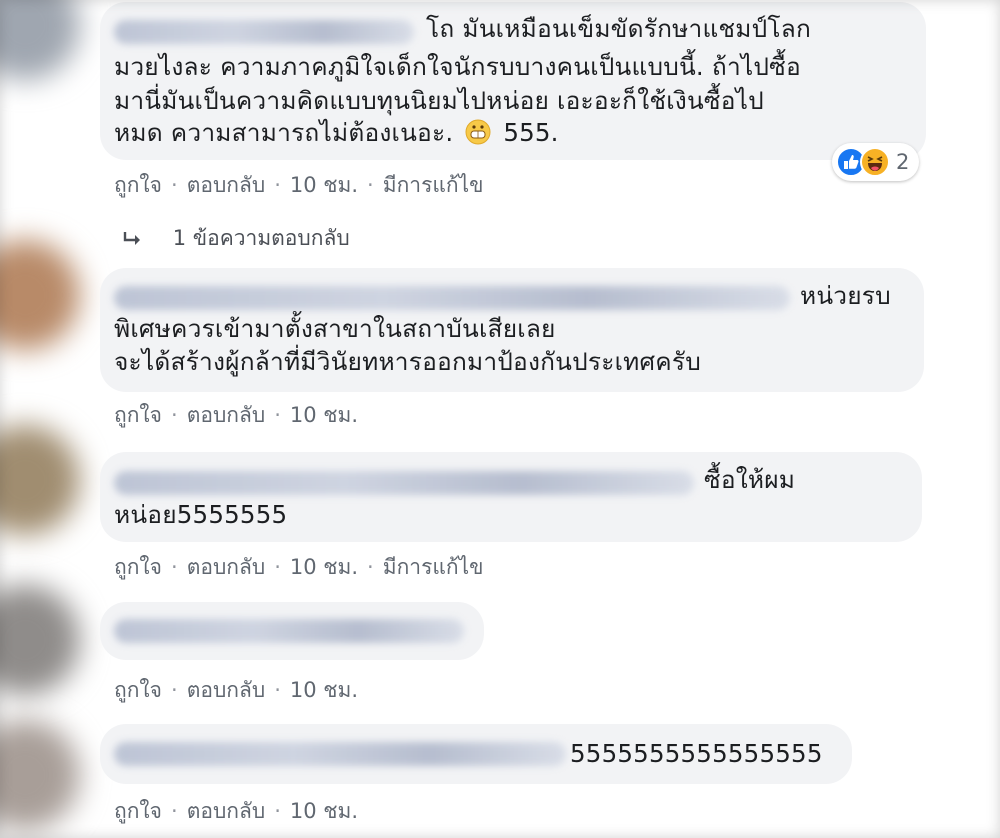 This screenshot has height=838, width=1000. What do you see at coordinates (531, 132) in the screenshot?
I see `comment-text: 555.` at bounding box center [531, 132].